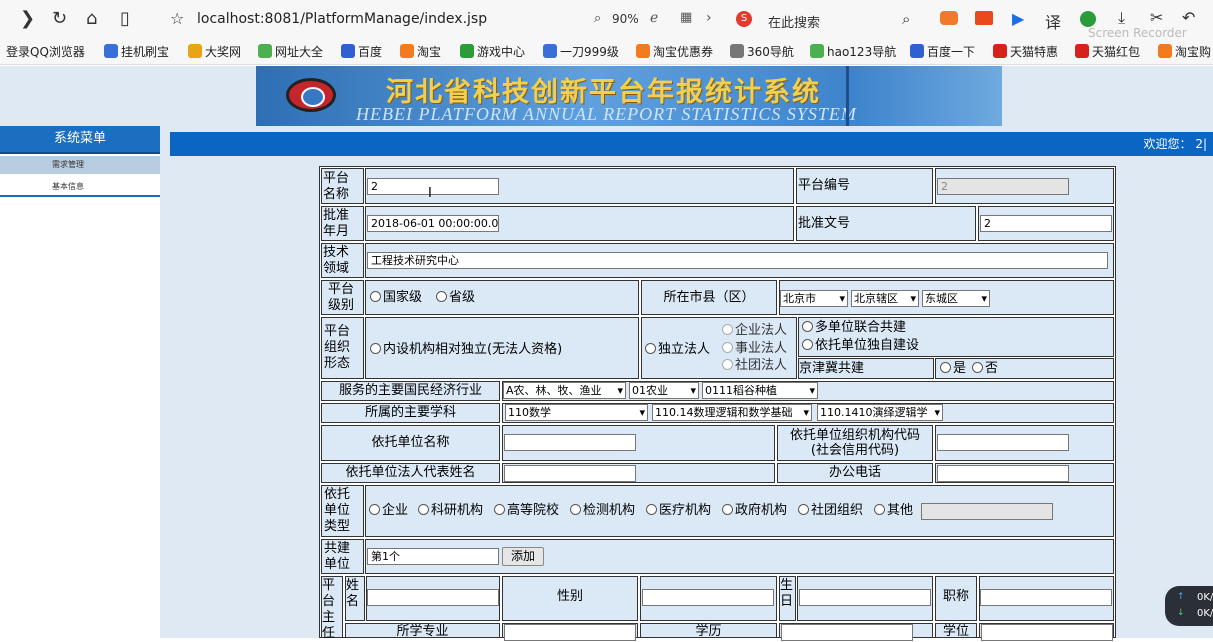 The image size is (1213, 642). What do you see at coordinates (732, 412) in the screenshot?
I see `discipline-select-2: 110.14数理逻辑和数学基础` at bounding box center [732, 412].